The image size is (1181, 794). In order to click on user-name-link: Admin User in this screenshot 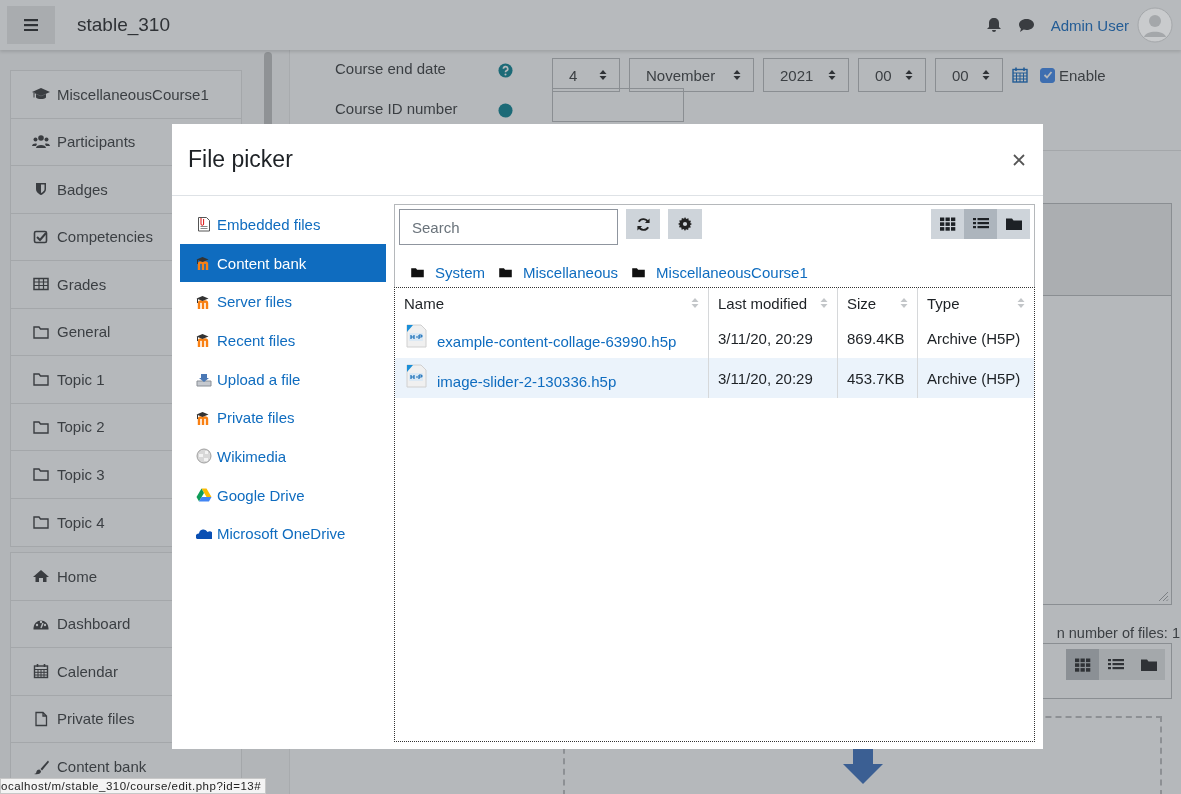, I will do `click(1089, 25)`.